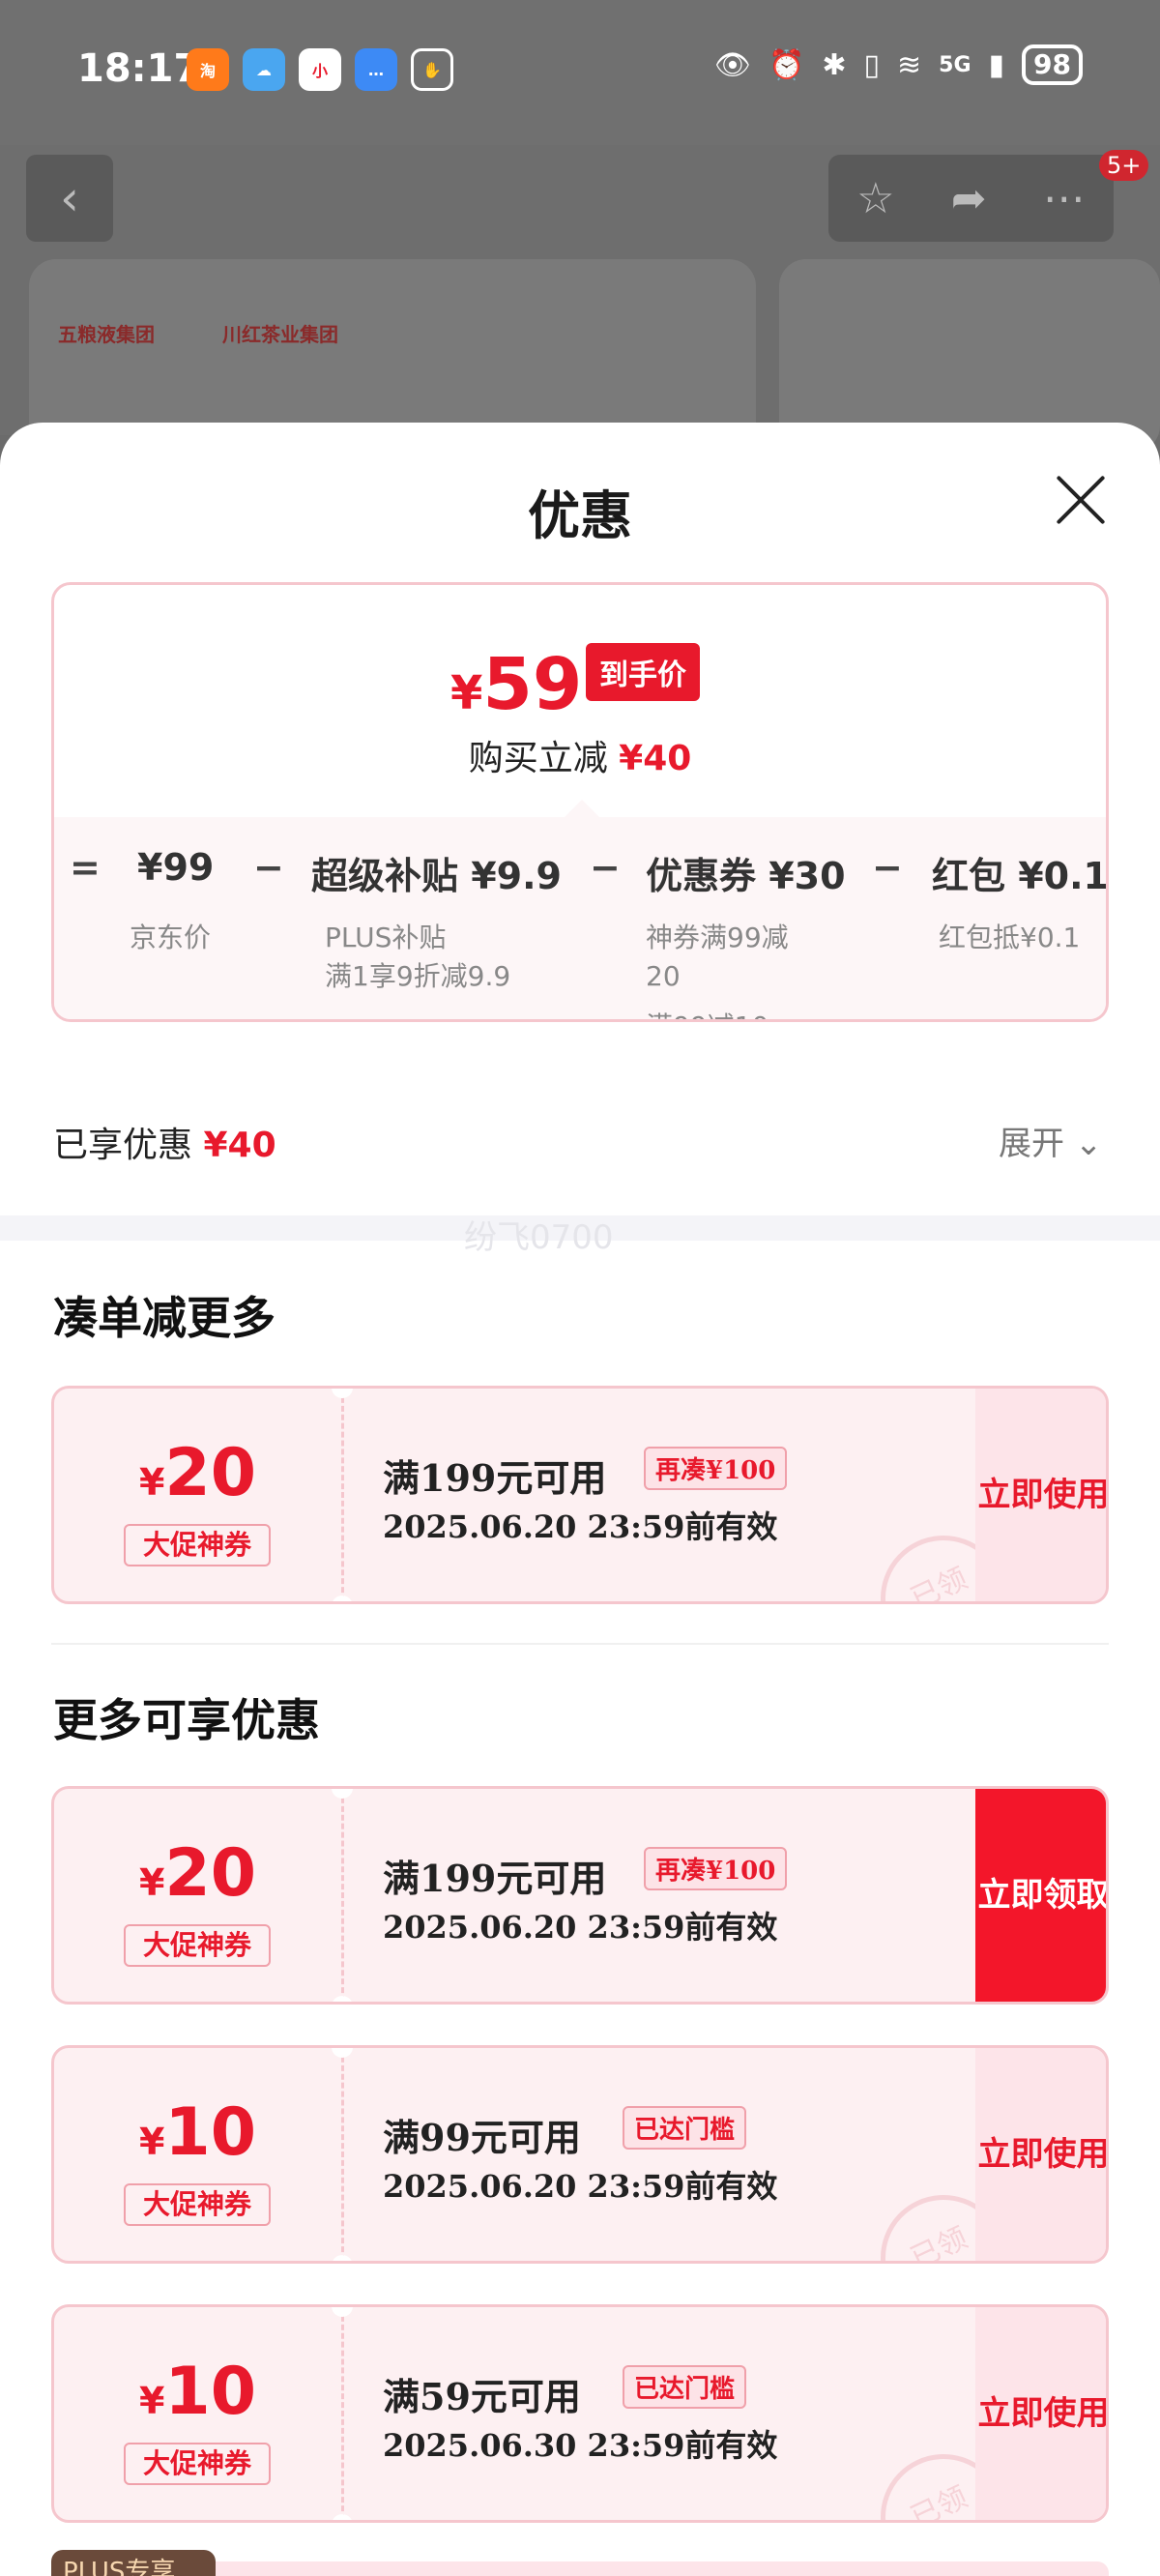  Describe the element at coordinates (280, 334) in the screenshot. I see `brand-partner: 川红茶业集团` at that location.